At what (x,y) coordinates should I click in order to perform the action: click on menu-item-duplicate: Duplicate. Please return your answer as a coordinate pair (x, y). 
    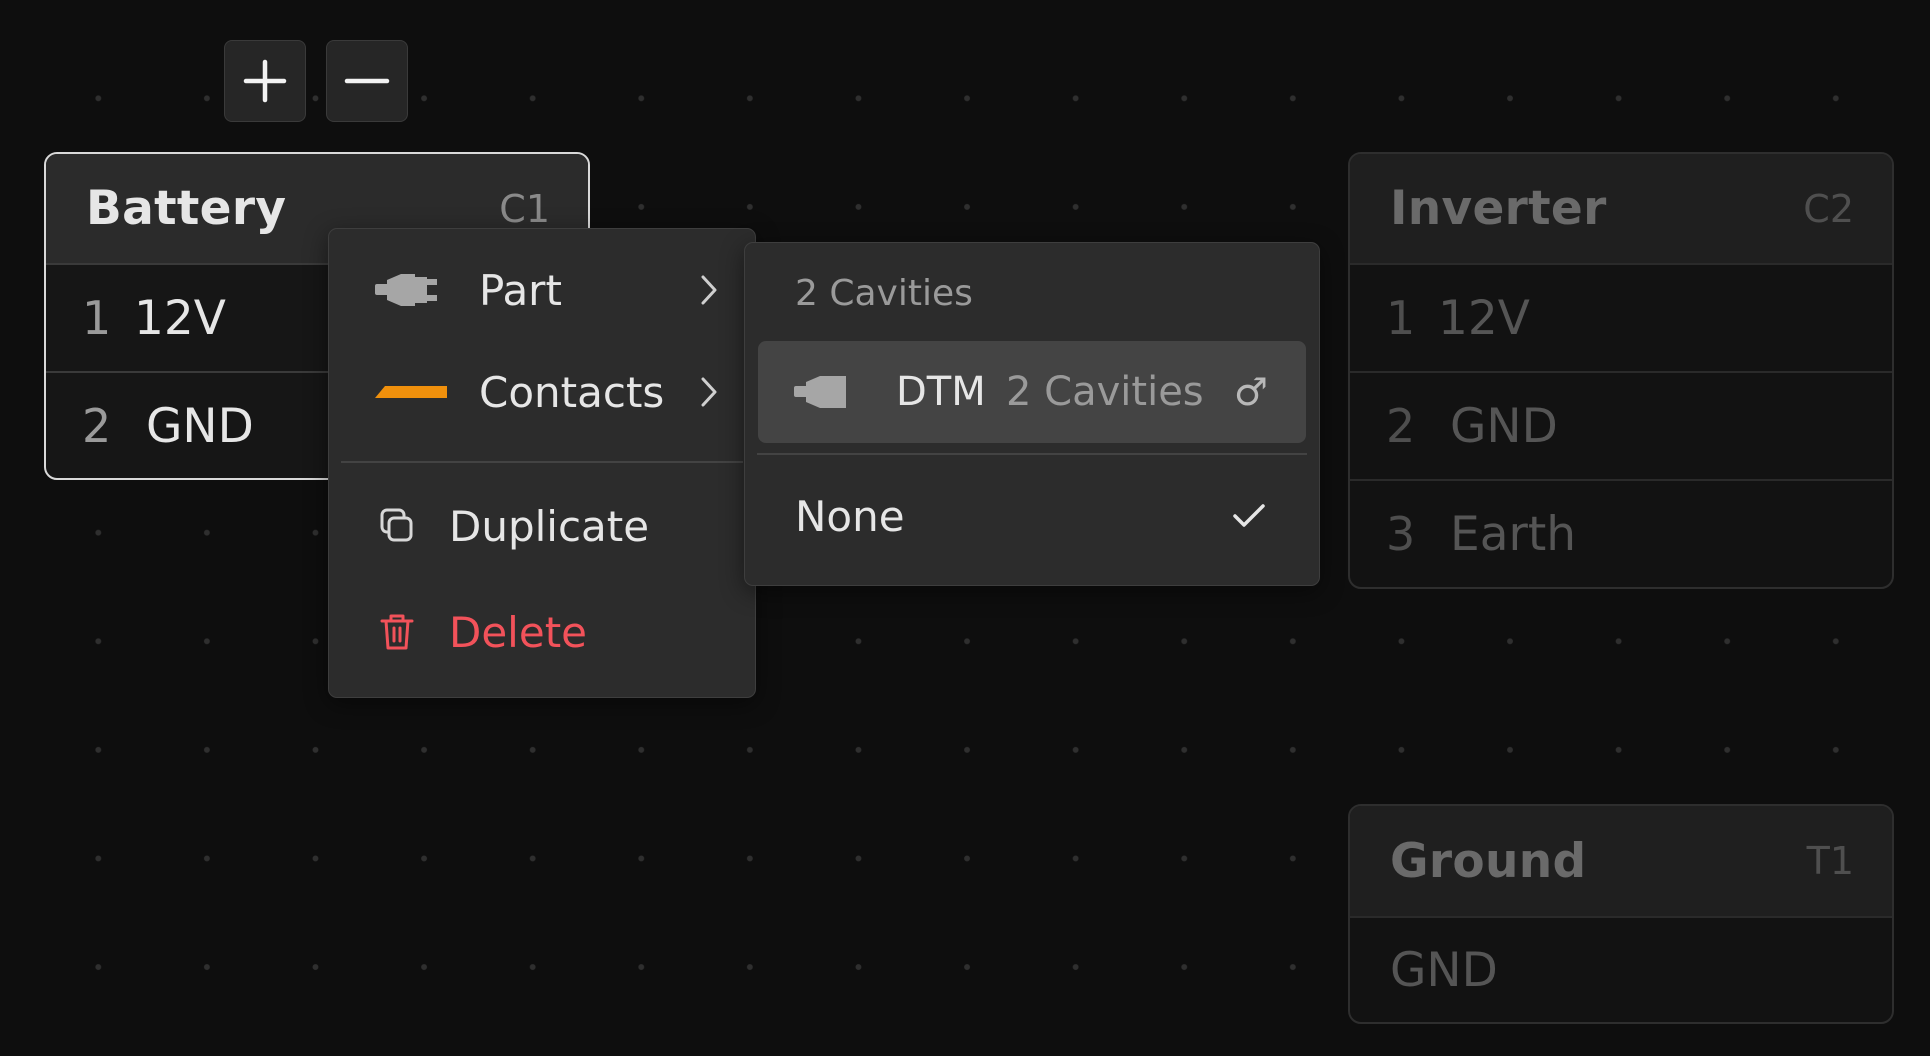
    Looking at the image, I should click on (542, 526).